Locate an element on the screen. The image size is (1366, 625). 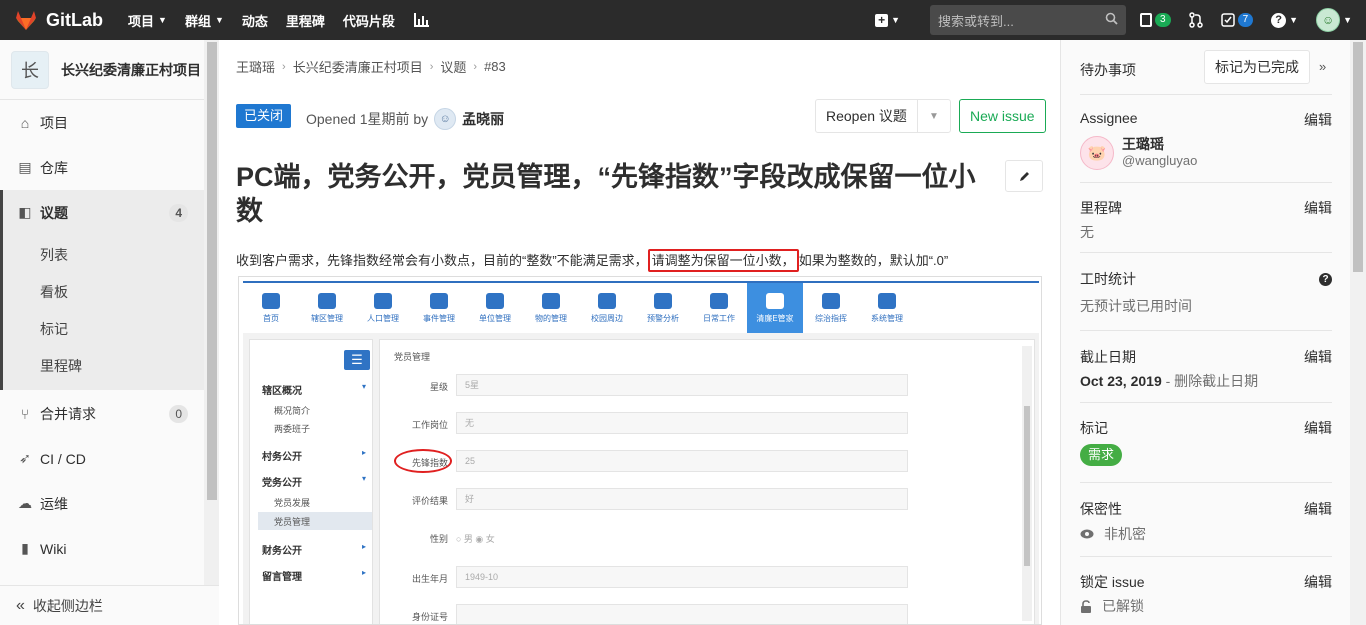
author-name: 孟晓丽 is located at coordinates (483, 119).